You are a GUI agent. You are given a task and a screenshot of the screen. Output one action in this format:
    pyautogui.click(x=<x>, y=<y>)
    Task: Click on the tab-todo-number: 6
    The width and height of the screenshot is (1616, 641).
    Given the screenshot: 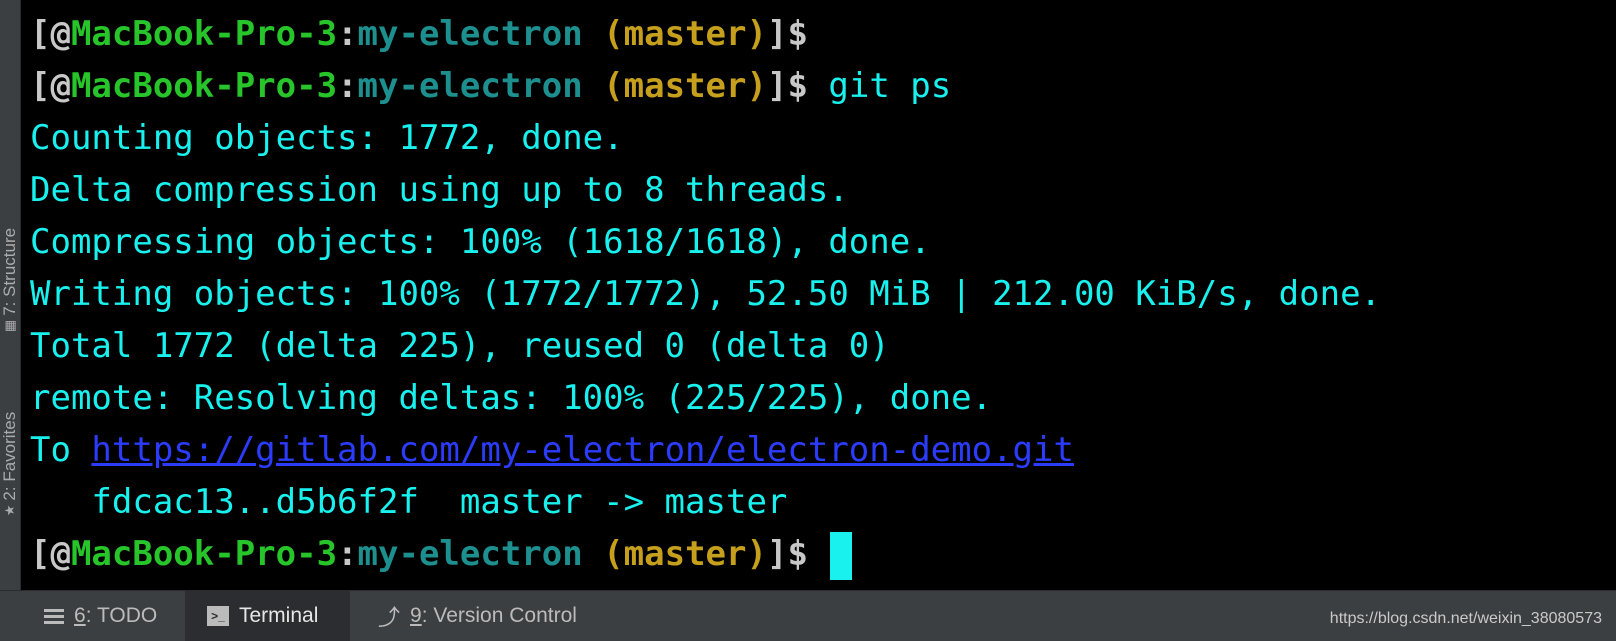 What is the action you would take?
    pyautogui.click(x=80, y=615)
    